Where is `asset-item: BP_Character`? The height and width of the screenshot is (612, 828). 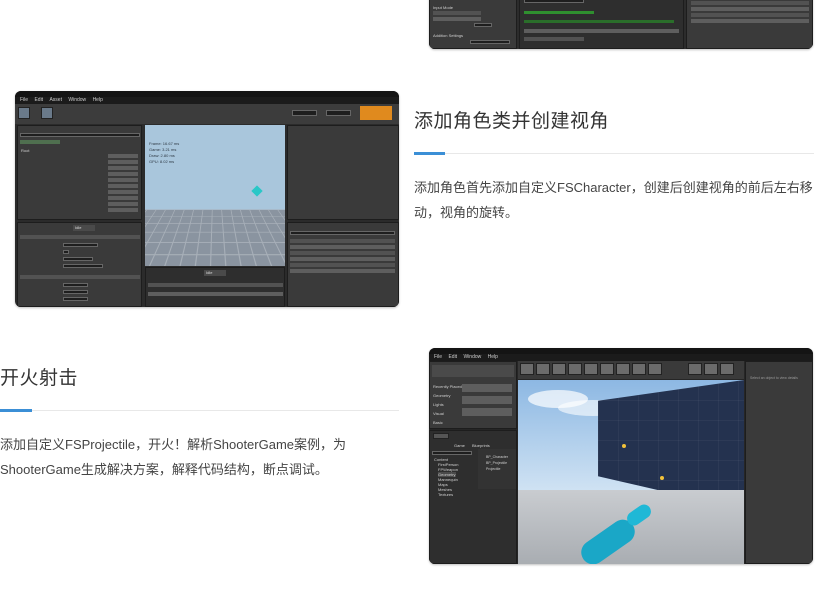
asset-item: BP_Character is located at coordinates (497, 457).